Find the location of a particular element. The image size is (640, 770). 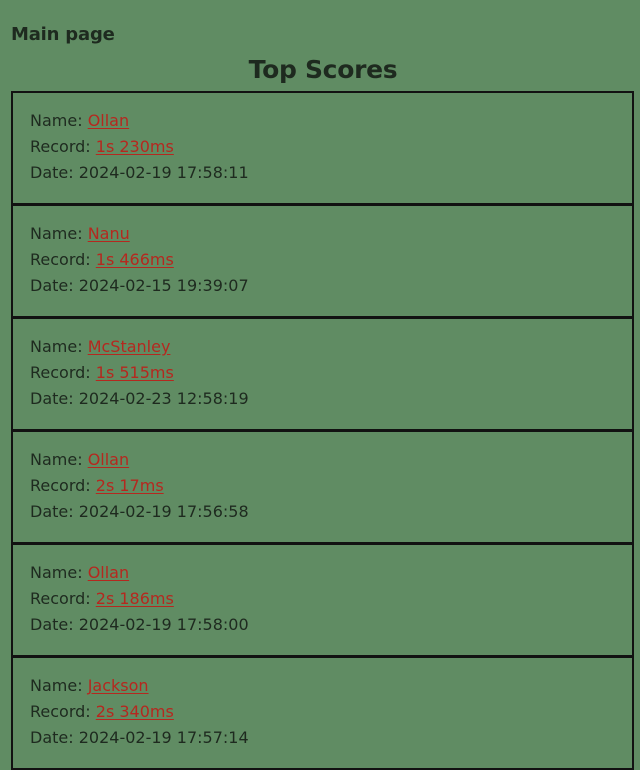

score-name-row: Name: Nanu is located at coordinates (331, 237).